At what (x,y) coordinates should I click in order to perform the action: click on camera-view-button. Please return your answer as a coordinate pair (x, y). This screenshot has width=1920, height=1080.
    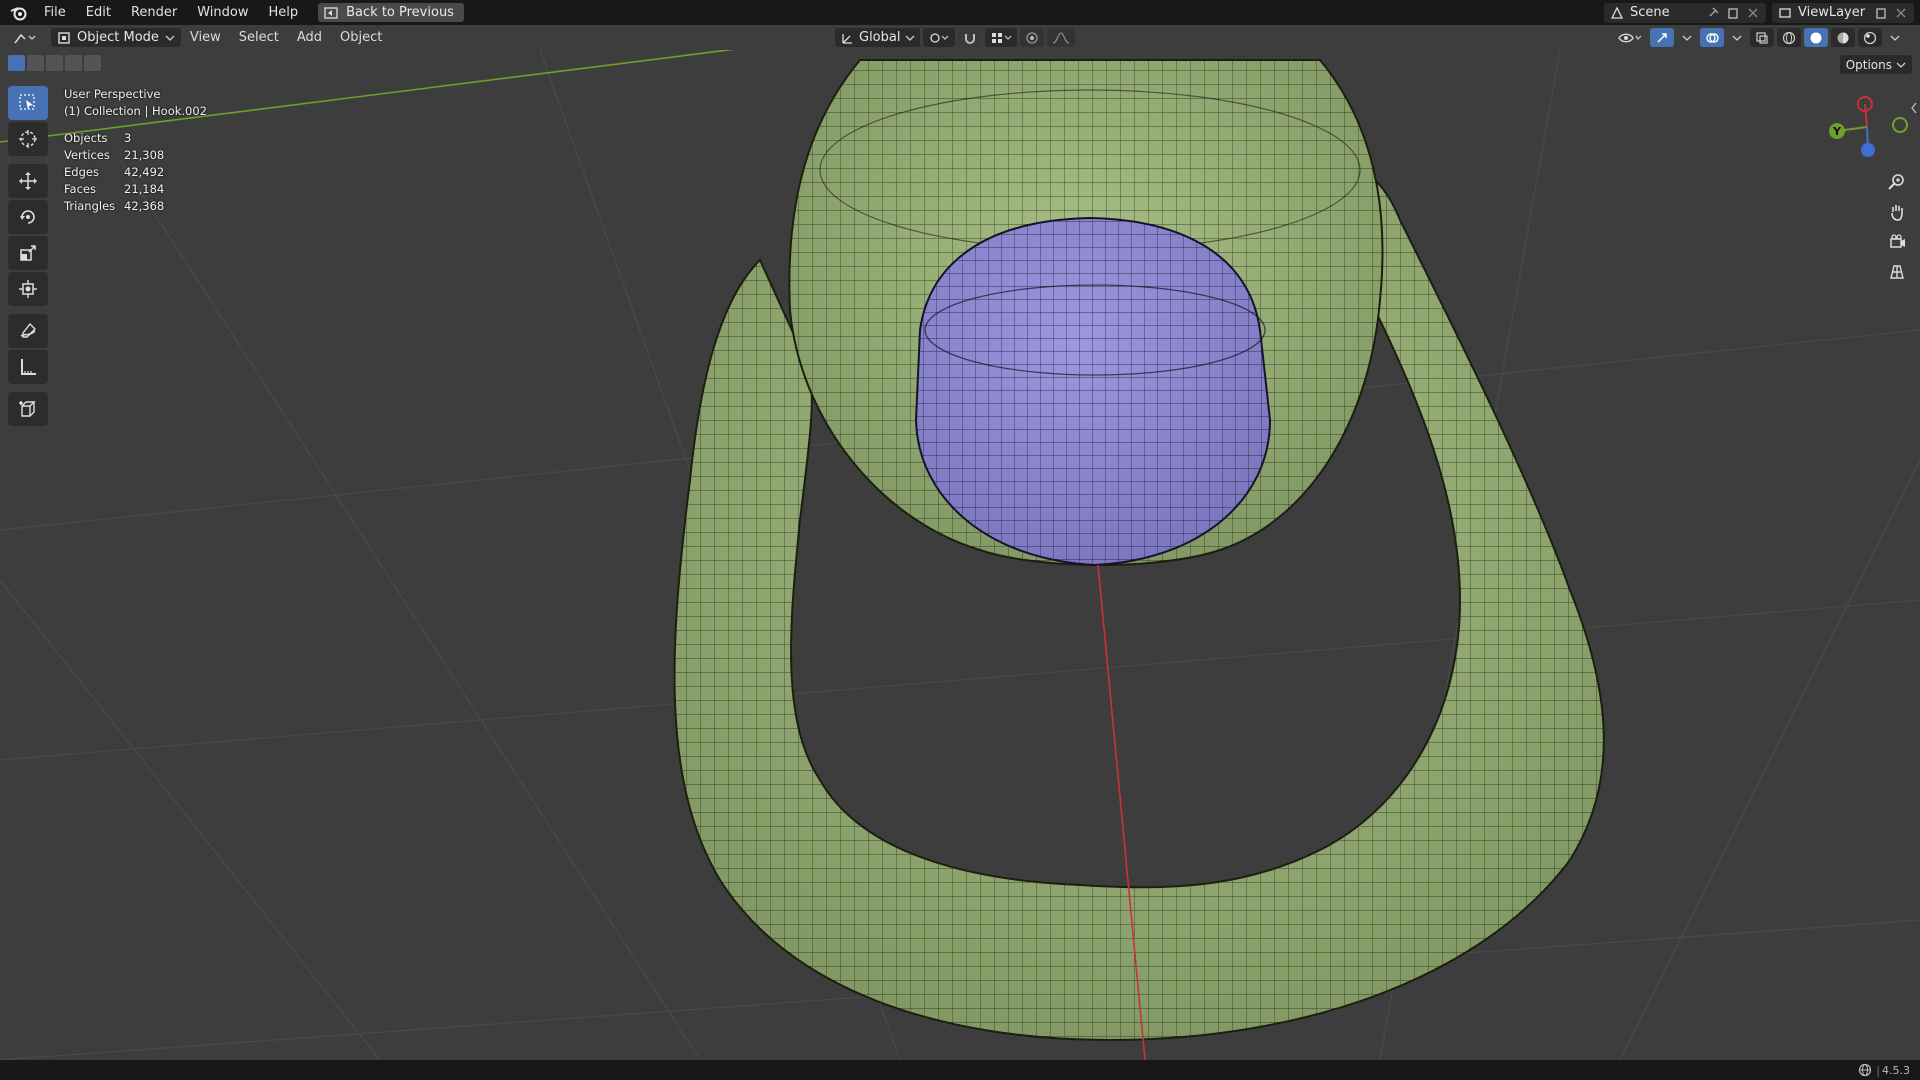
    Looking at the image, I should click on (1897, 242).